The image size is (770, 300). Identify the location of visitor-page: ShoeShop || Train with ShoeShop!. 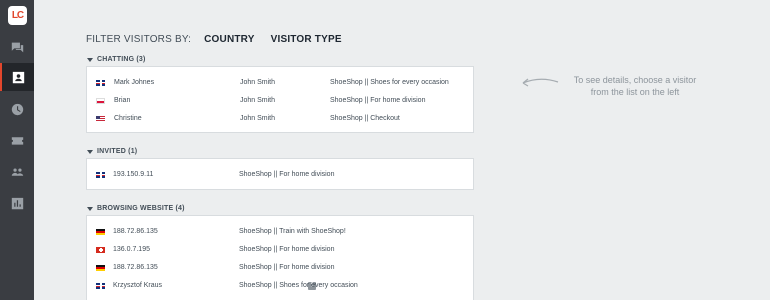
(292, 231).